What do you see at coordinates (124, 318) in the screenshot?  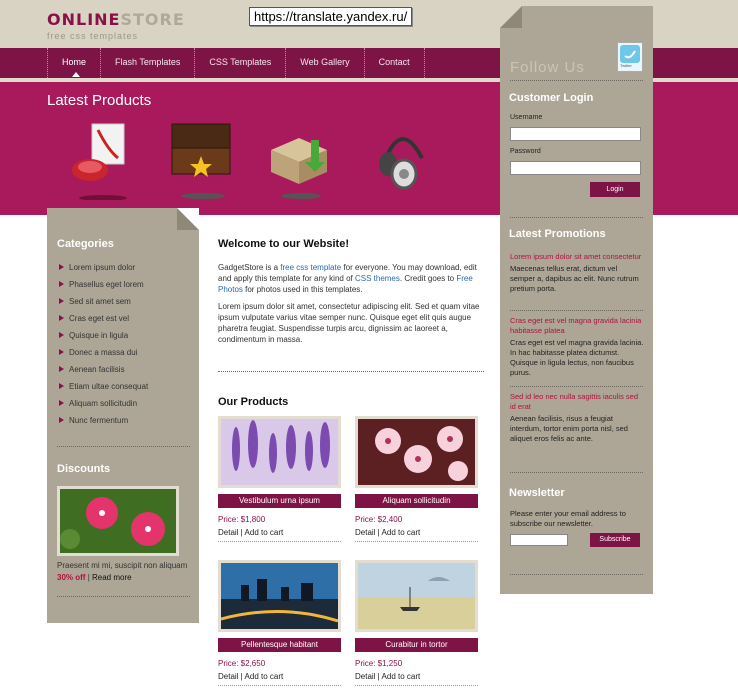 I see `category-item: Cras eget est vel` at bounding box center [124, 318].